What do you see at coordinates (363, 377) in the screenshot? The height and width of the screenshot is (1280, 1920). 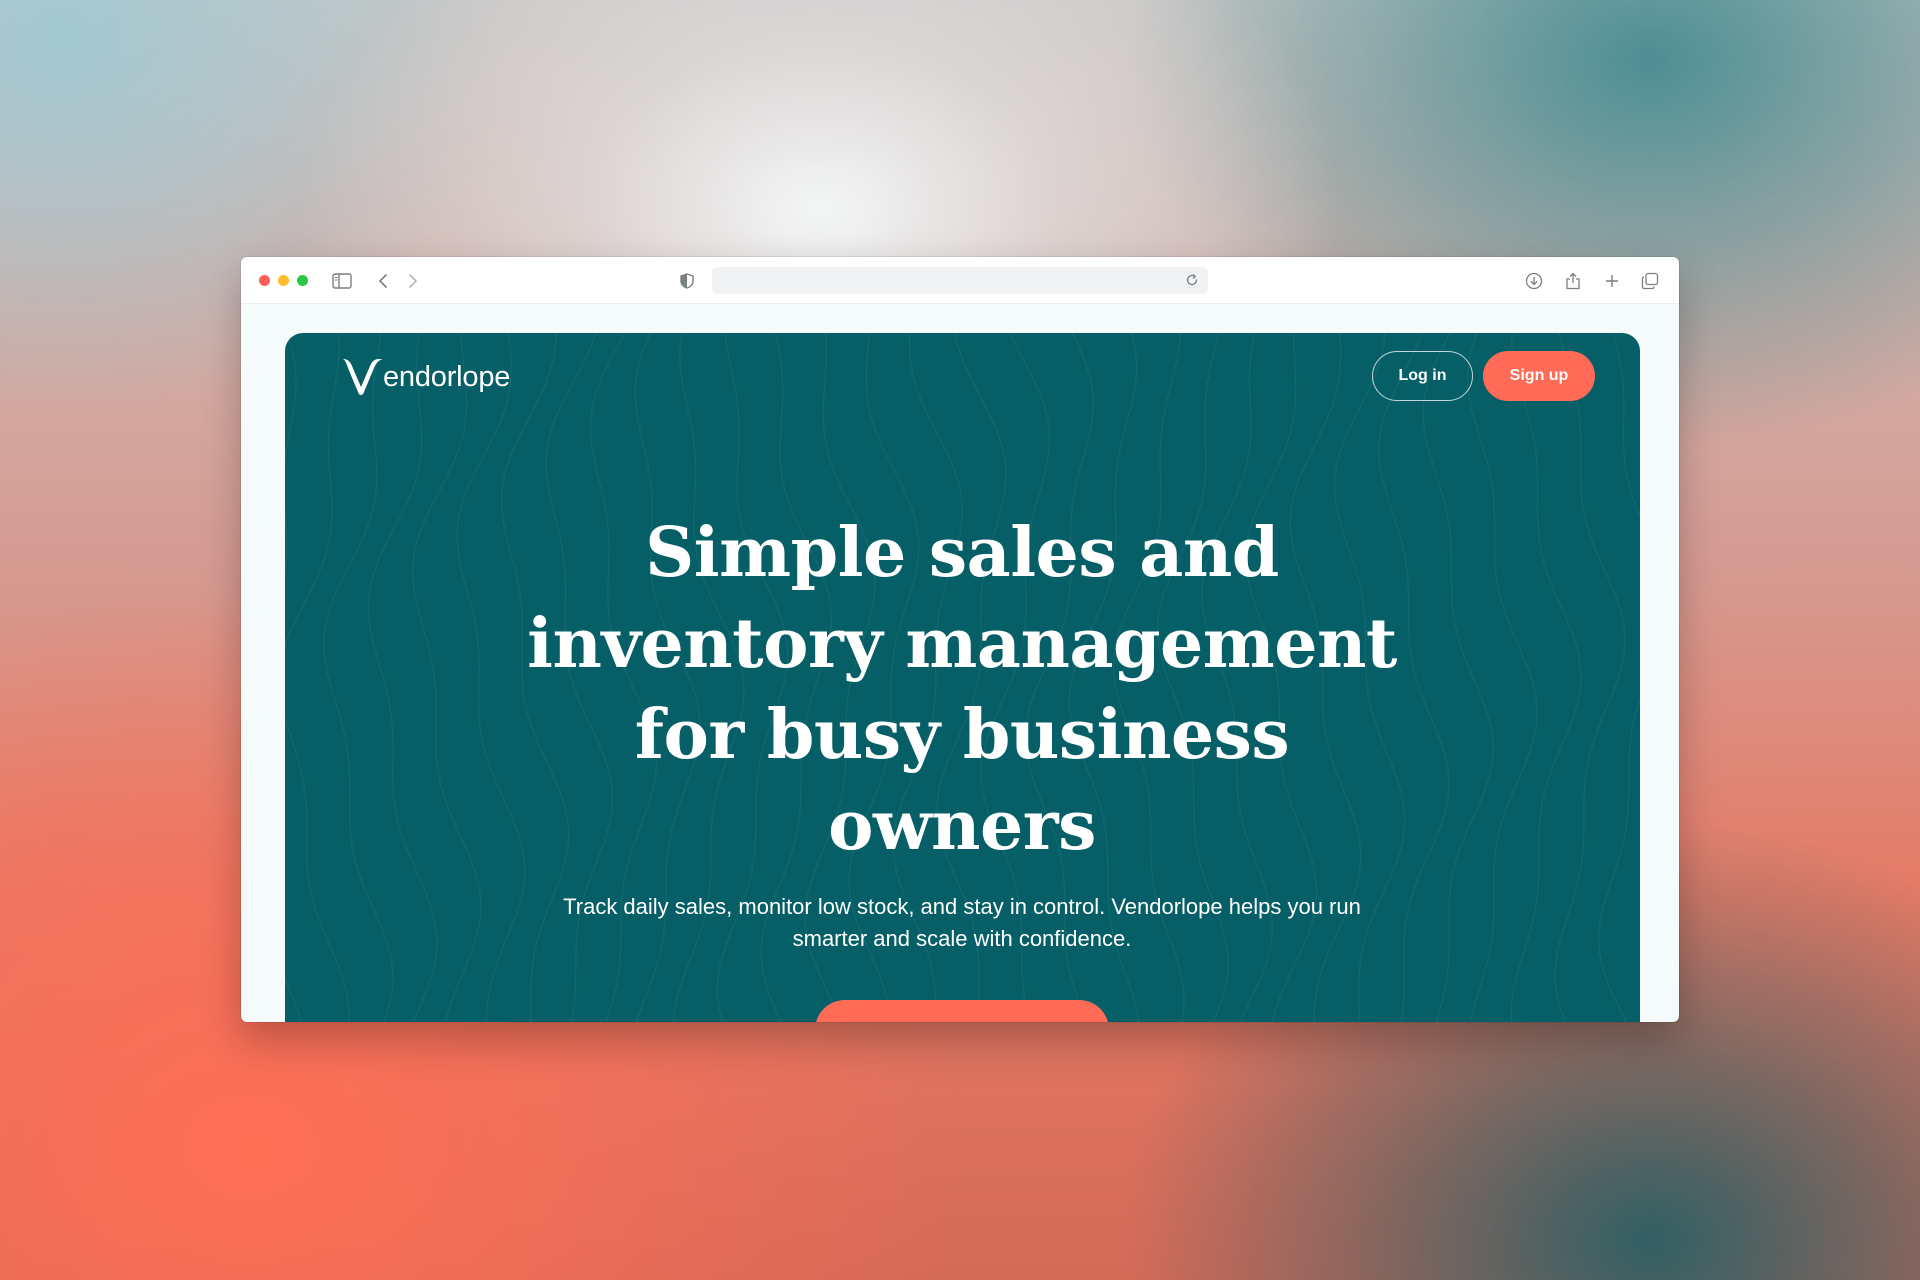 I see `logo-mark-icon` at bounding box center [363, 377].